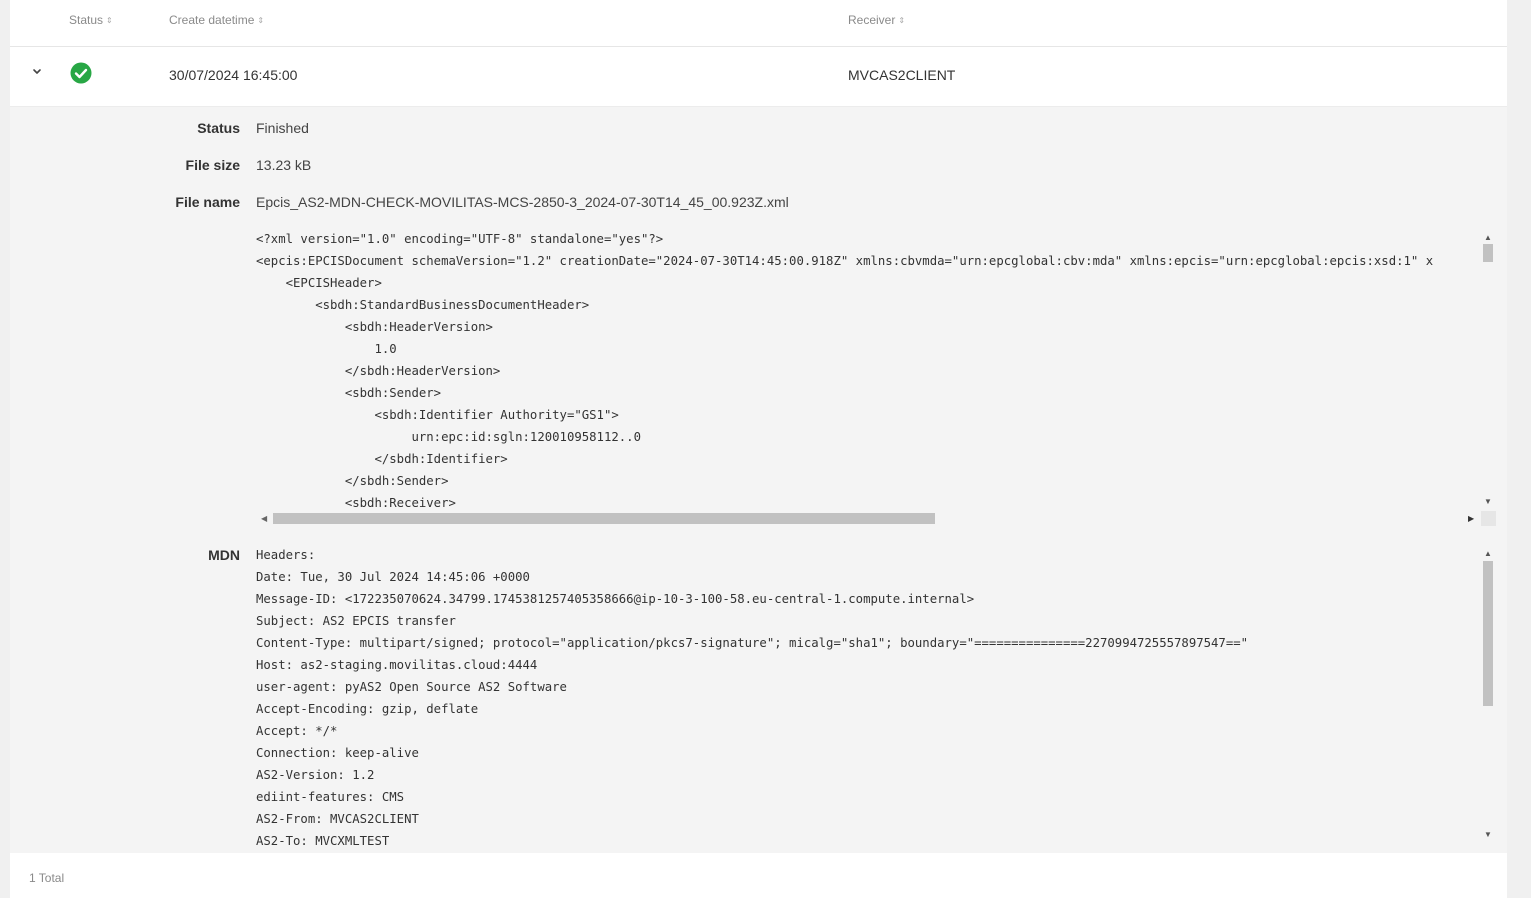  I want to click on xml-vertical-scrollbar: ▲ ▼, so click(1488, 370).